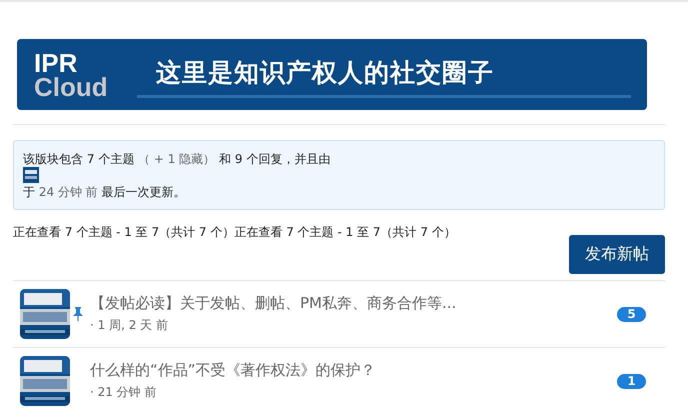 The height and width of the screenshot is (408, 688). Describe the element at coordinates (31, 175) in the screenshot. I see `user-avatar-icon` at that location.